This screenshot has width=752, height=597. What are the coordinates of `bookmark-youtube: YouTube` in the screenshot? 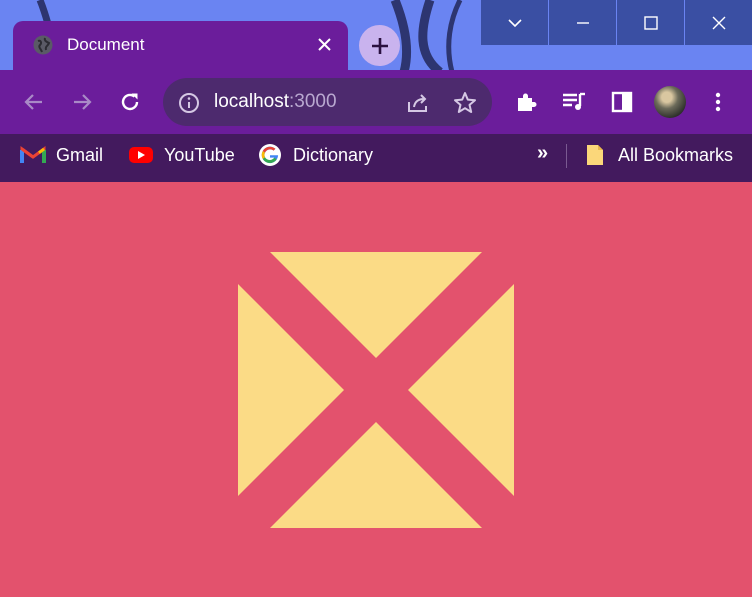 It's located at (181, 155).